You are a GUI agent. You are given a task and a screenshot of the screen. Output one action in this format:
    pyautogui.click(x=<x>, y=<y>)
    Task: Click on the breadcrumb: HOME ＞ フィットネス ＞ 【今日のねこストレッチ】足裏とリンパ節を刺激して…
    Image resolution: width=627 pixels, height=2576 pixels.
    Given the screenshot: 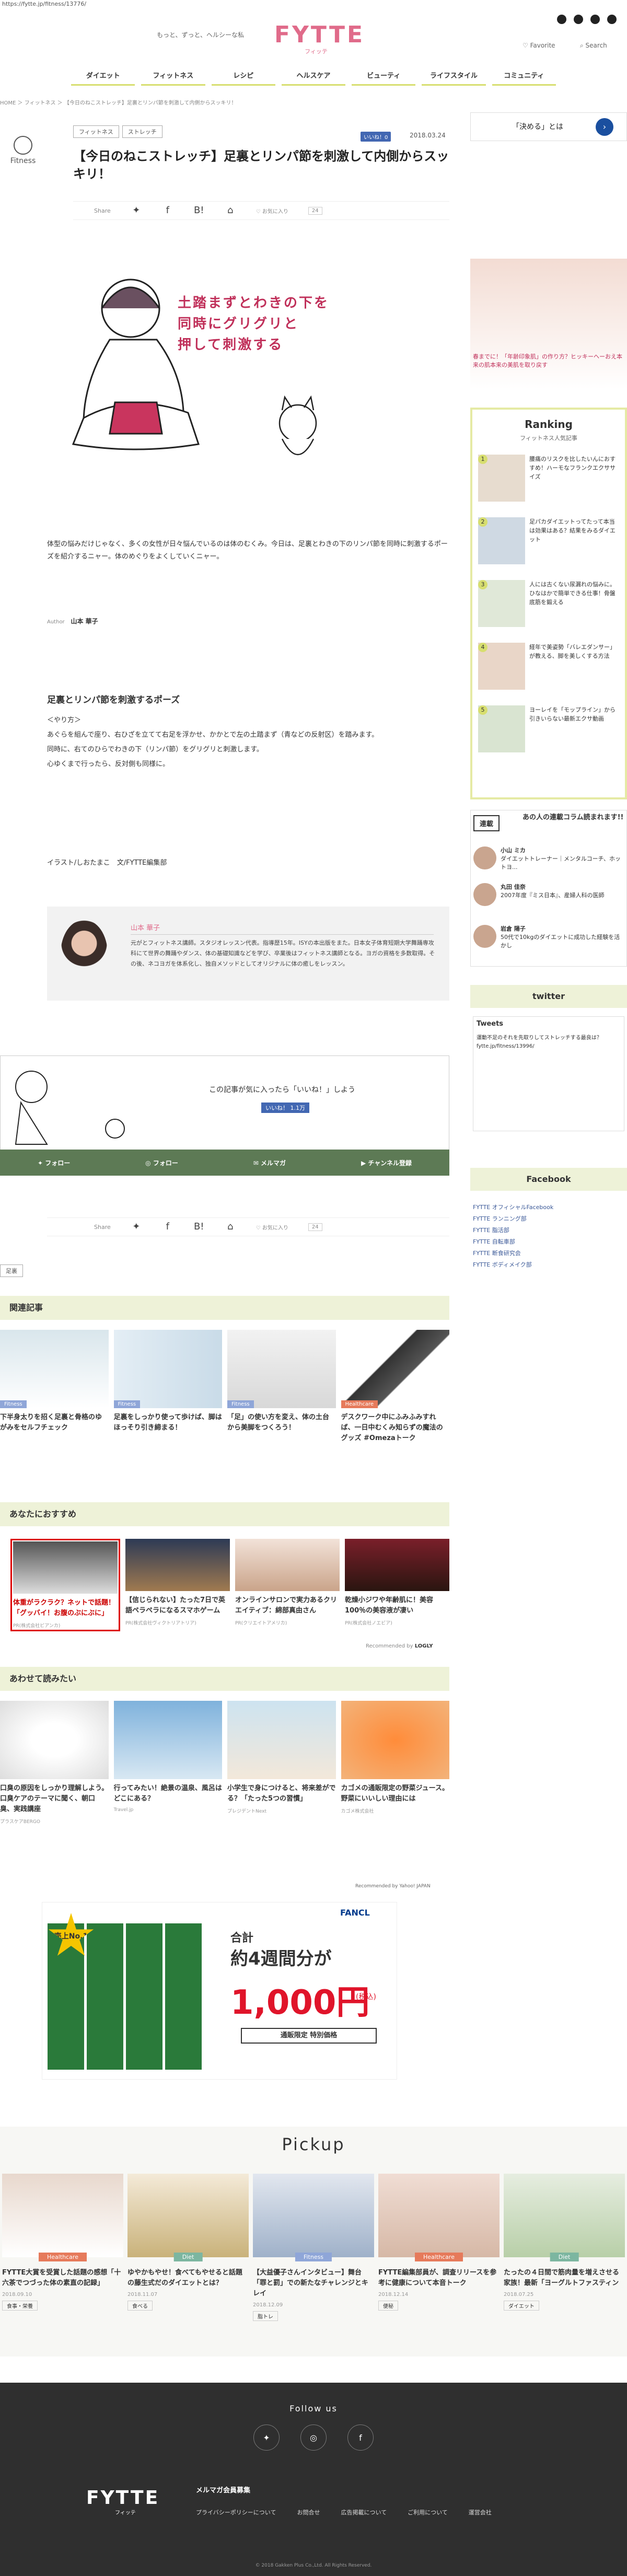 What is the action you would take?
    pyautogui.click(x=118, y=102)
    